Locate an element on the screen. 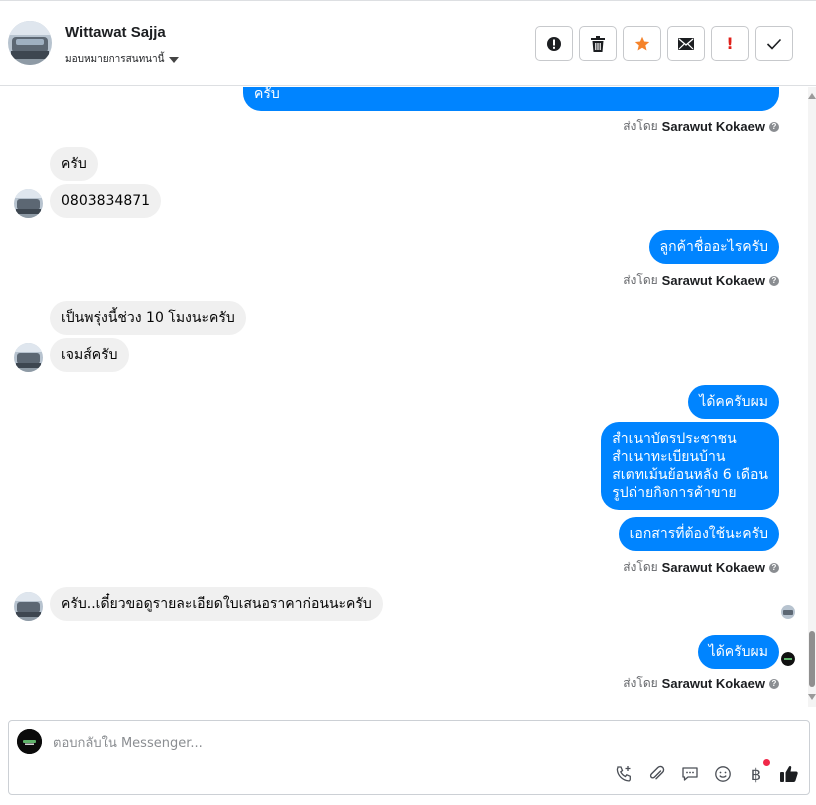 The height and width of the screenshot is (805, 816). message-outgoing: ได้คครับผม is located at coordinates (733, 402).